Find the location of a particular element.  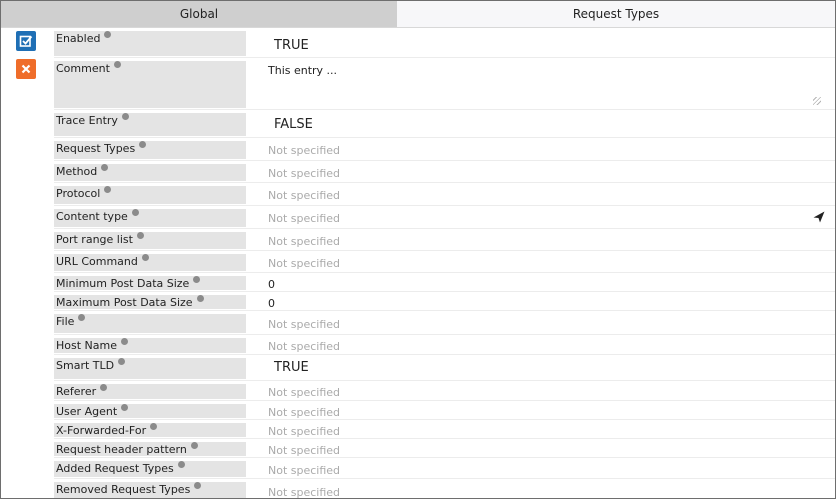

field-row-file: File Not specified is located at coordinates (444, 323).